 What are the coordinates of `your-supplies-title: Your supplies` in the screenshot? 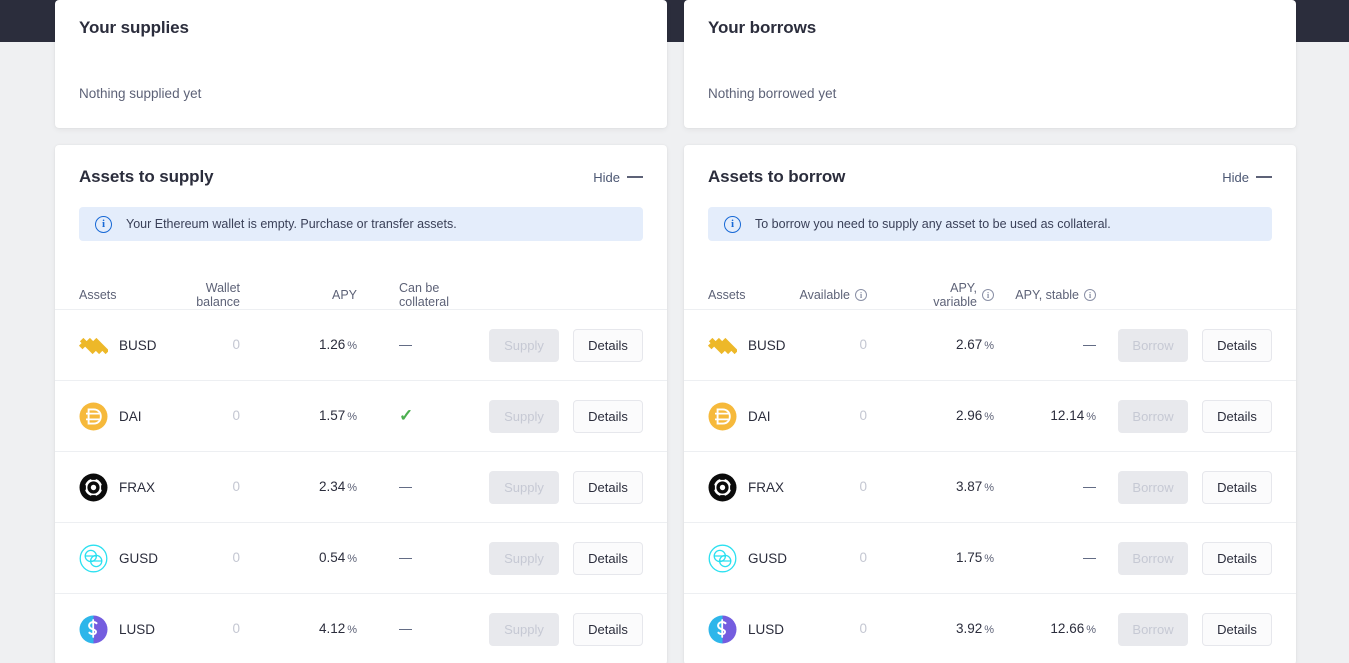 It's located at (134, 27).